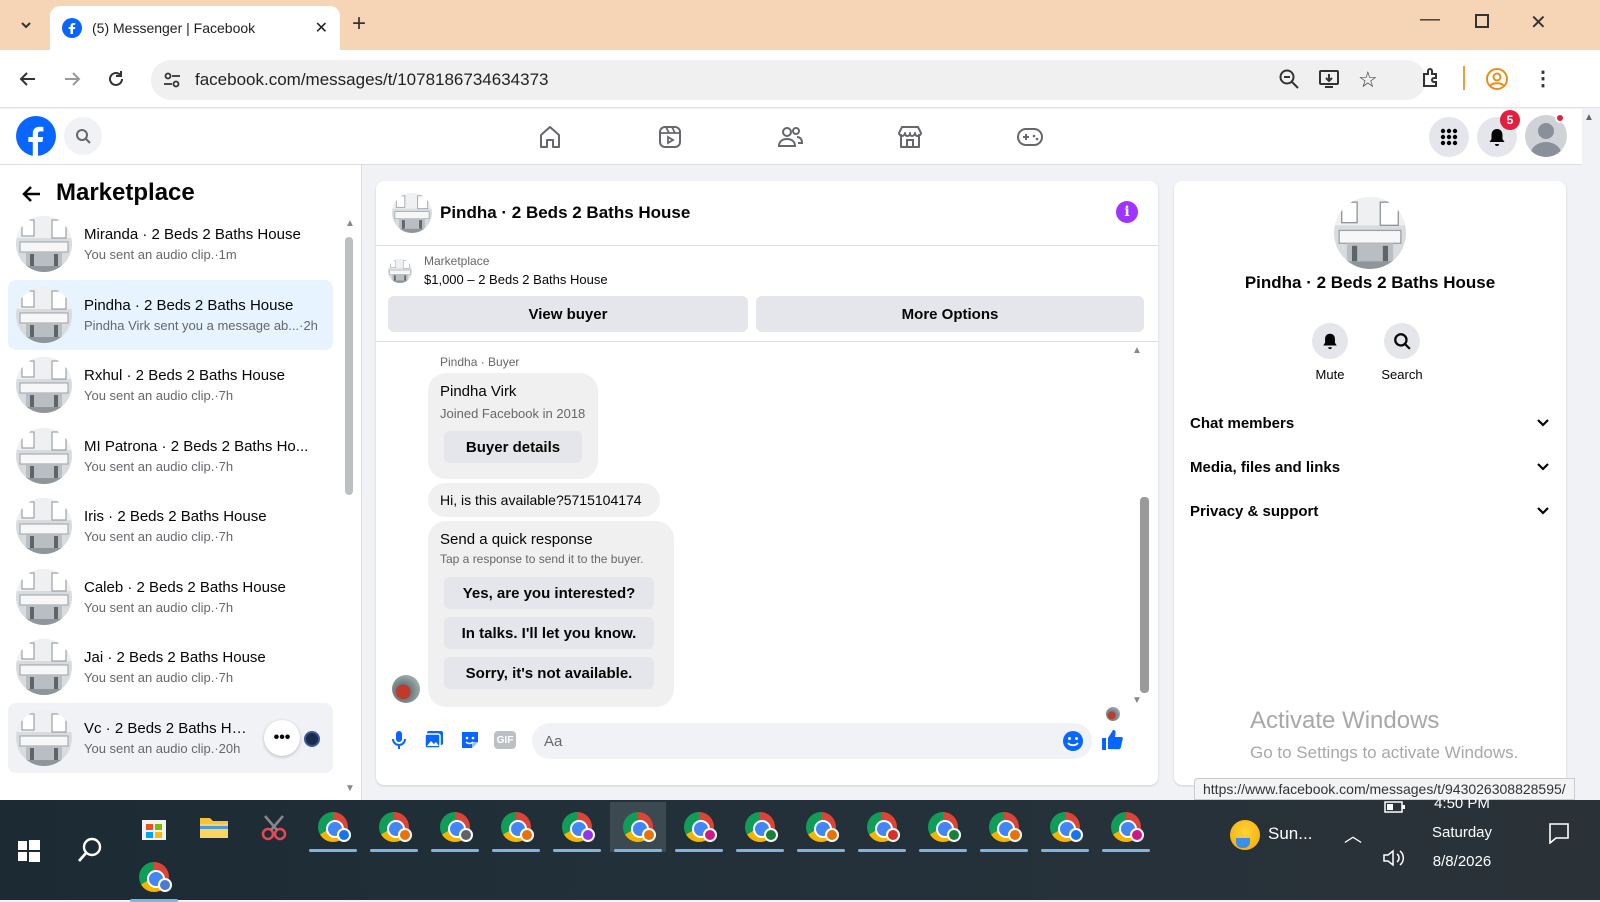 Image resolution: width=1600 pixels, height=902 pixels. I want to click on emoji-icon, so click(1073, 741).